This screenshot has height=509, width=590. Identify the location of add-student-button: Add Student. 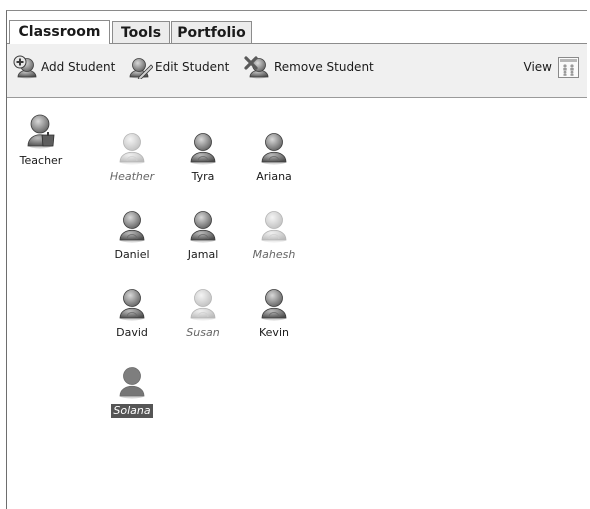
(64, 67).